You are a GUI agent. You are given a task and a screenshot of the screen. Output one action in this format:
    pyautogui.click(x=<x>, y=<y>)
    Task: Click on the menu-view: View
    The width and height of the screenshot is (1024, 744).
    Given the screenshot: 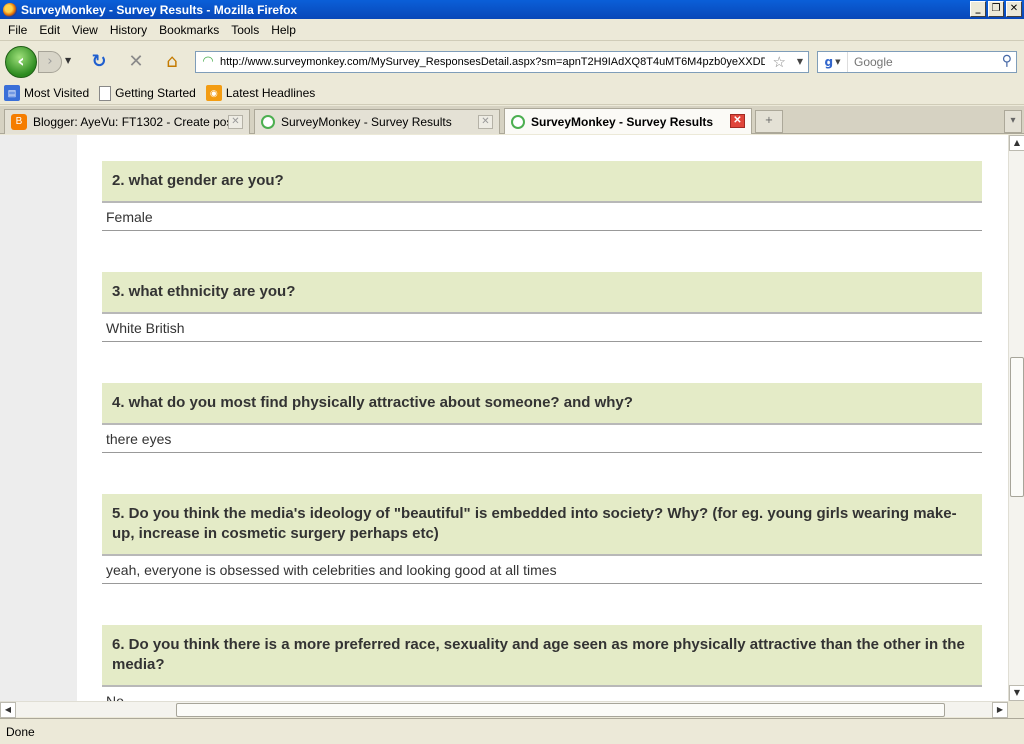 What is the action you would take?
    pyautogui.click(x=85, y=30)
    